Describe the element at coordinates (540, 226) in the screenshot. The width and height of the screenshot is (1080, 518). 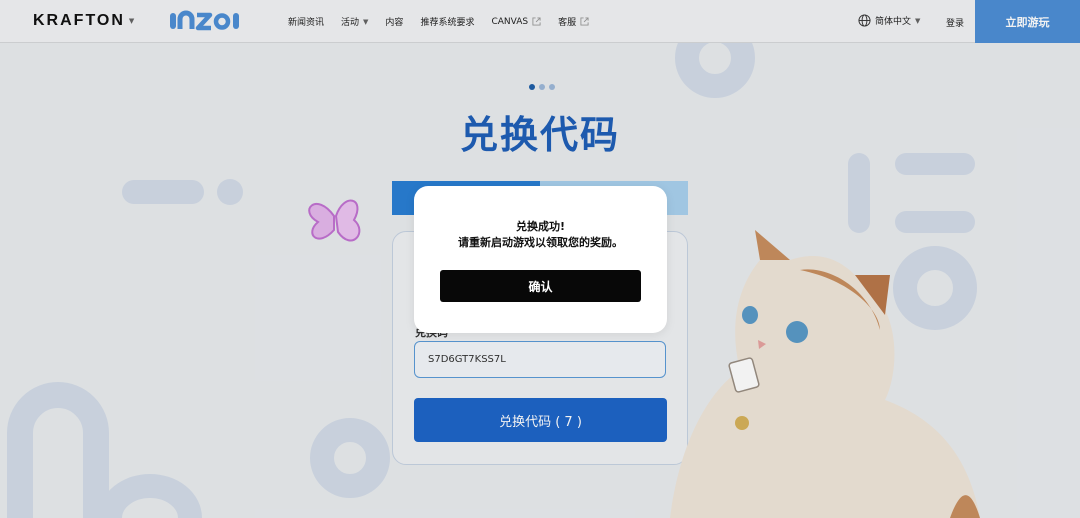
I see `dialog-title: 兑换成功!` at that location.